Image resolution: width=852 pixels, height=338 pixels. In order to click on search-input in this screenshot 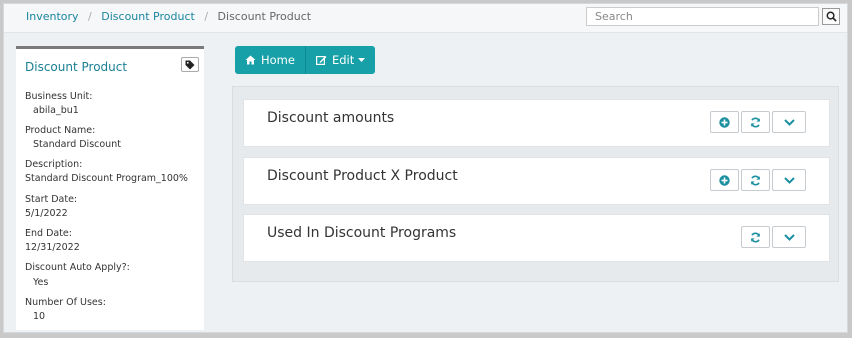, I will do `click(702, 16)`.